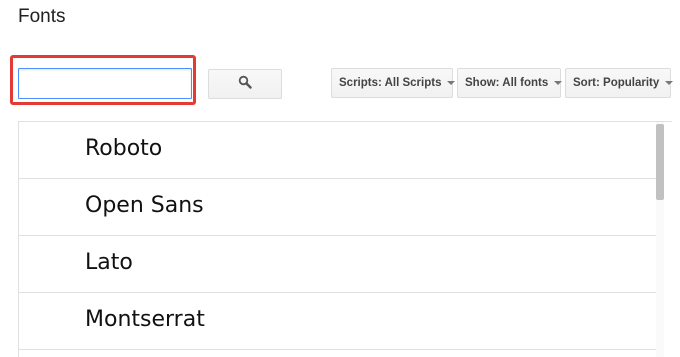 This screenshot has height=357, width=680. I want to click on show-dropdown: Show: All fonts, so click(510, 83).